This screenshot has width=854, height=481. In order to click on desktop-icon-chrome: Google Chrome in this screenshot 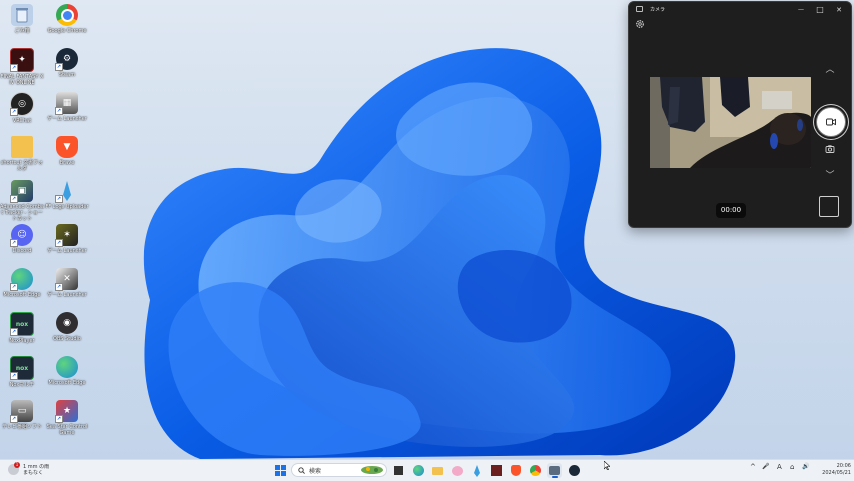, I will do `click(67, 19)`.